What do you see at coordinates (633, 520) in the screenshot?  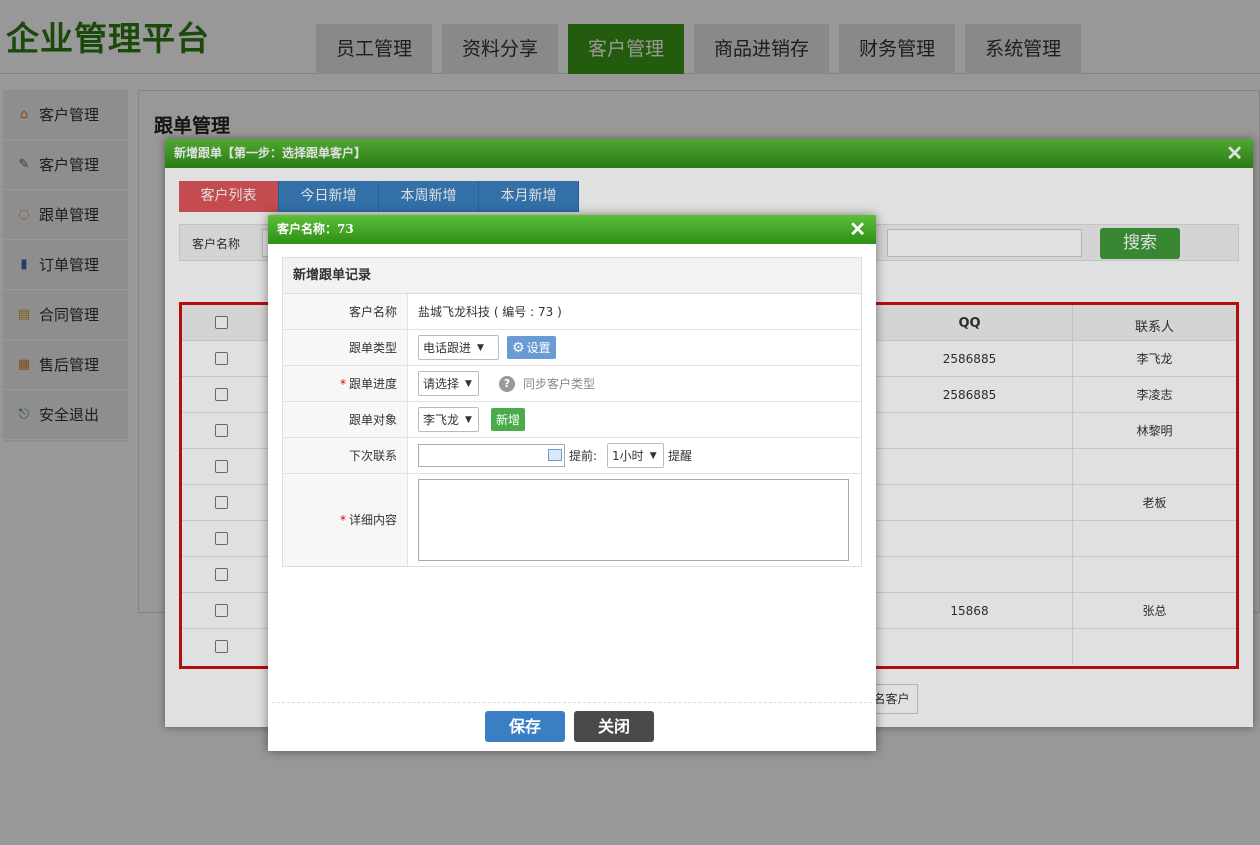 I see `detail-textarea` at bounding box center [633, 520].